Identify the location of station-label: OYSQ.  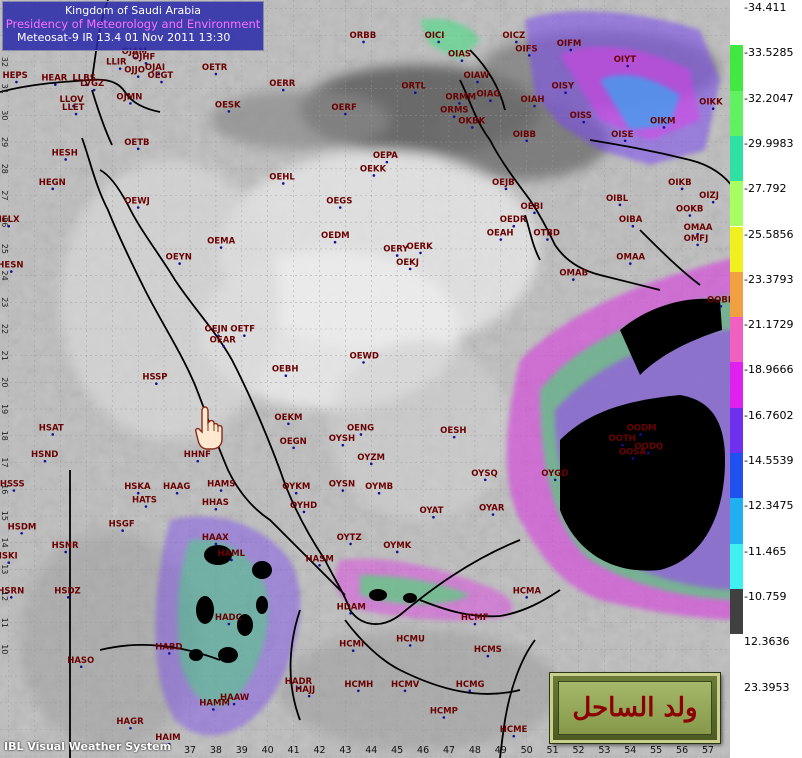
(484, 474).